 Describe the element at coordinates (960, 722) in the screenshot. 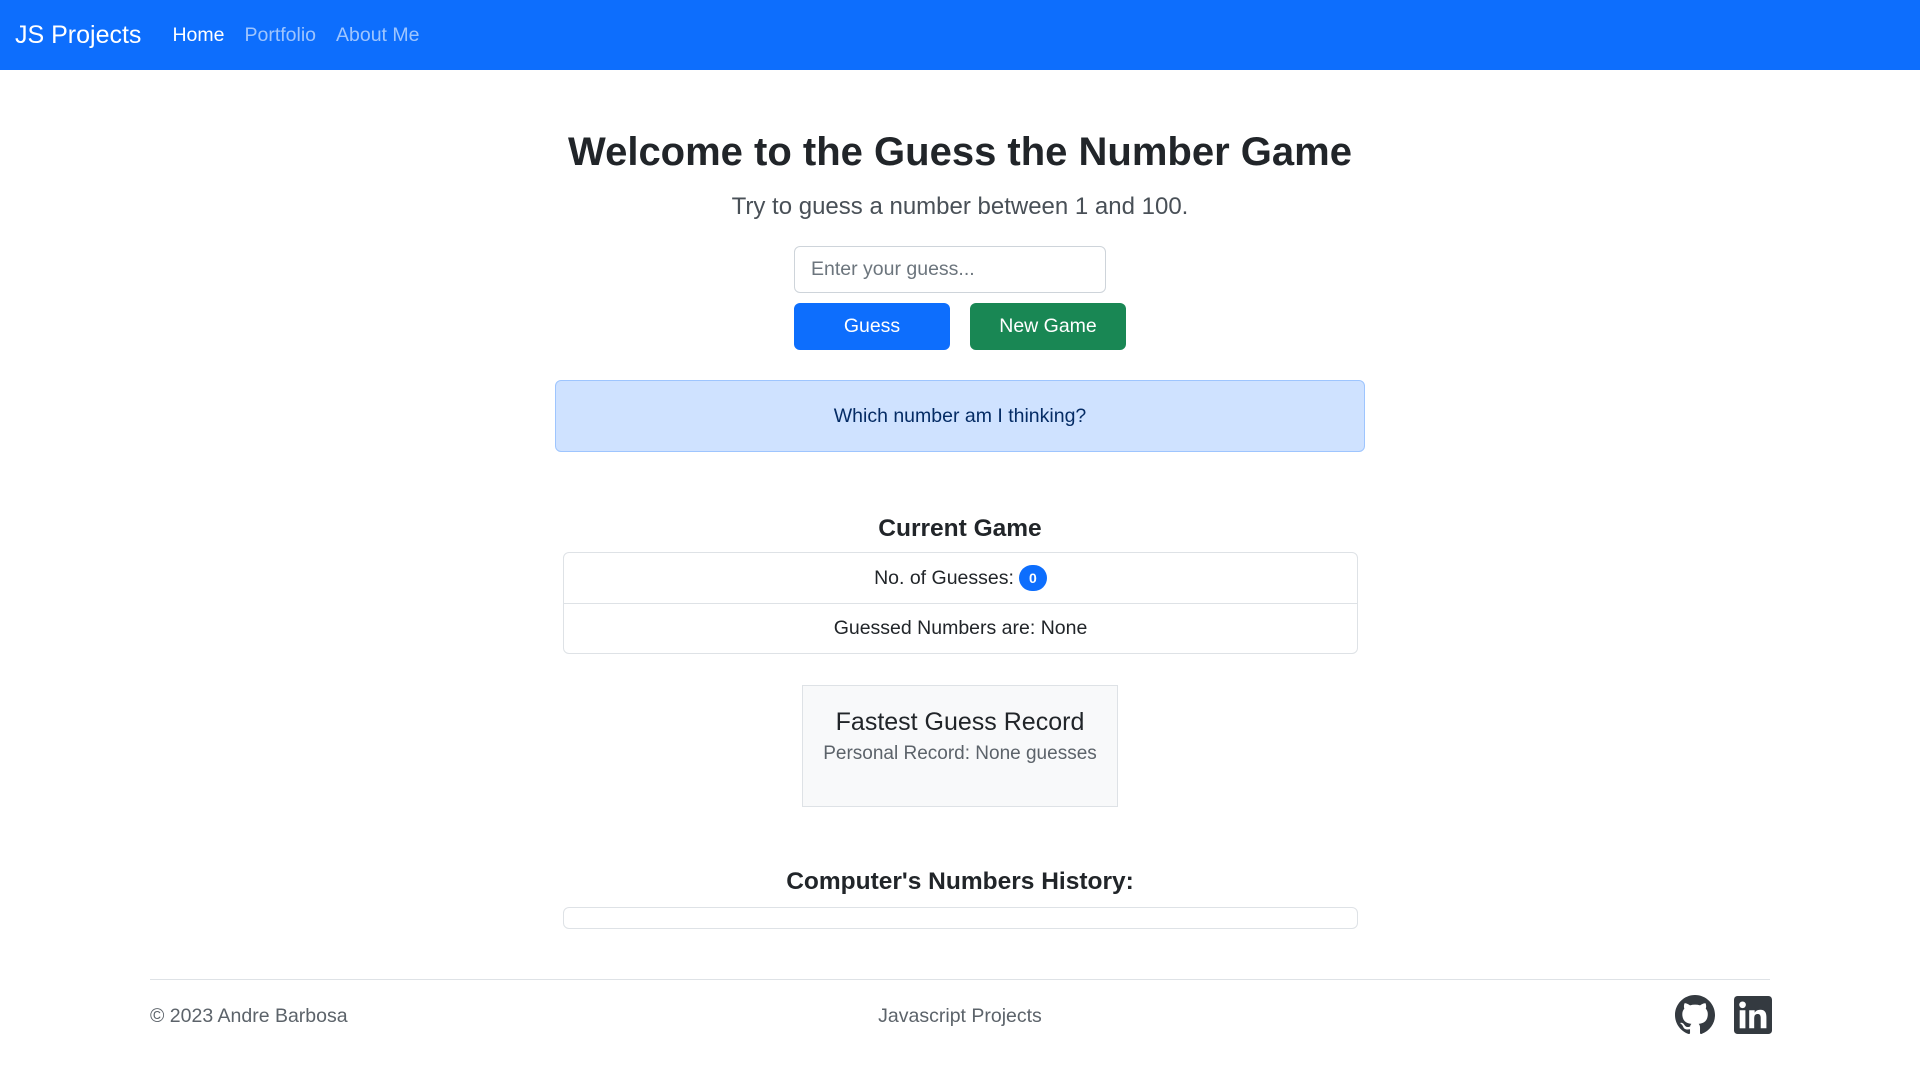

I see `record-title: Fastest Guess Record` at that location.